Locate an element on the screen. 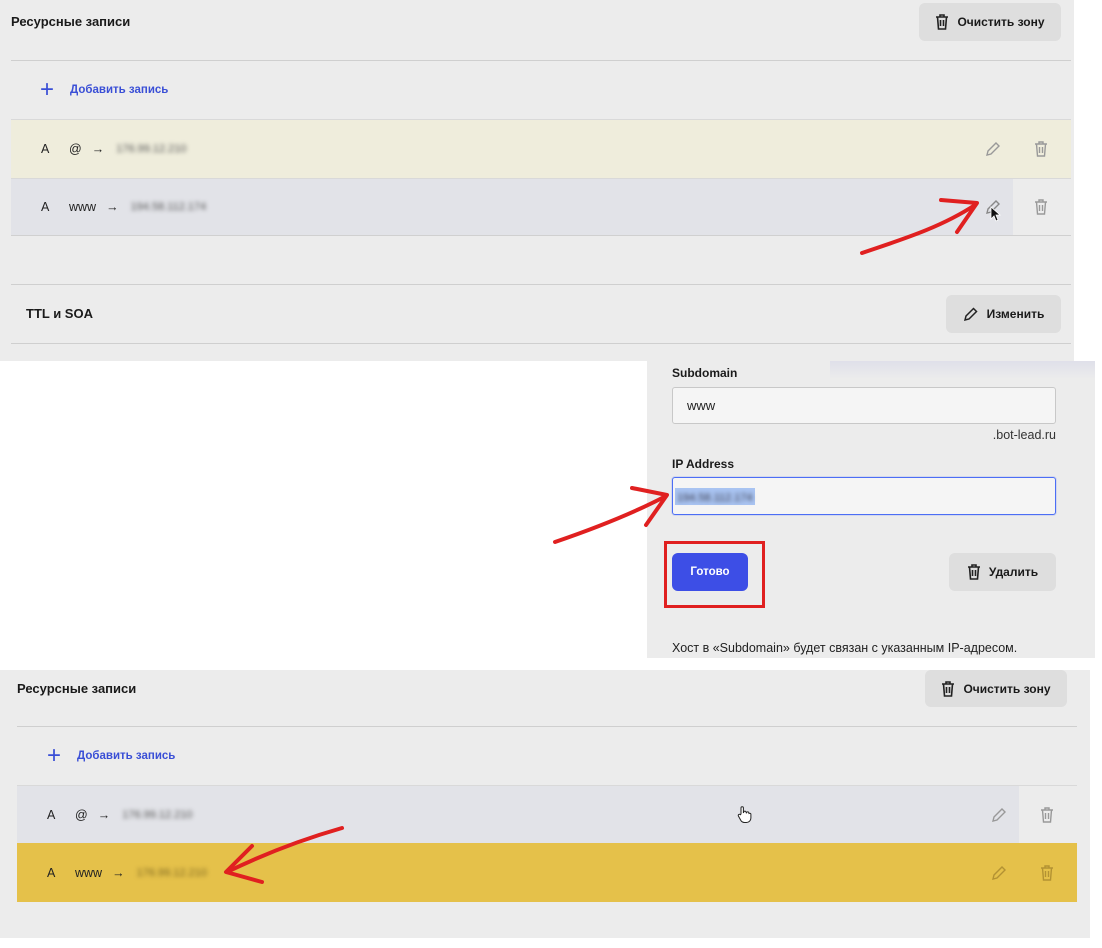 This screenshot has height=948, width=1102. subdomain-input: www is located at coordinates (864, 405).